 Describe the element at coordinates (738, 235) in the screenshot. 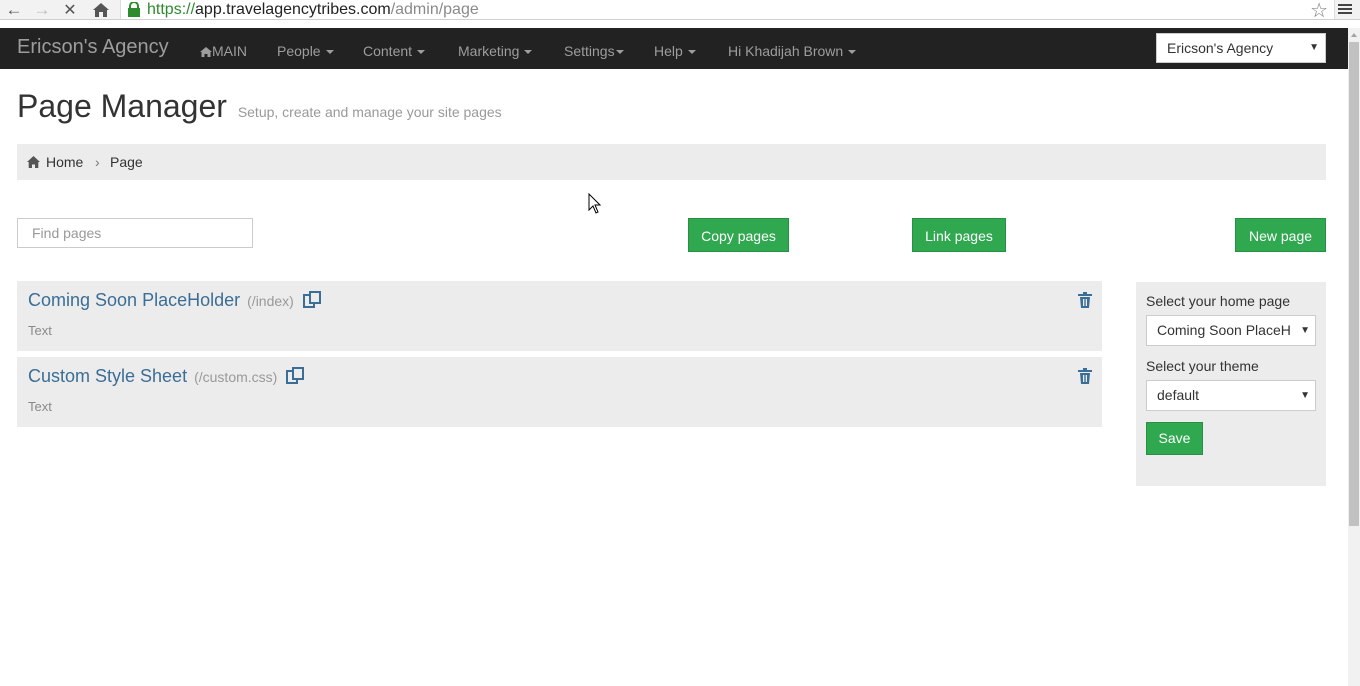

I see `copy-pages-button: Copy pages` at that location.